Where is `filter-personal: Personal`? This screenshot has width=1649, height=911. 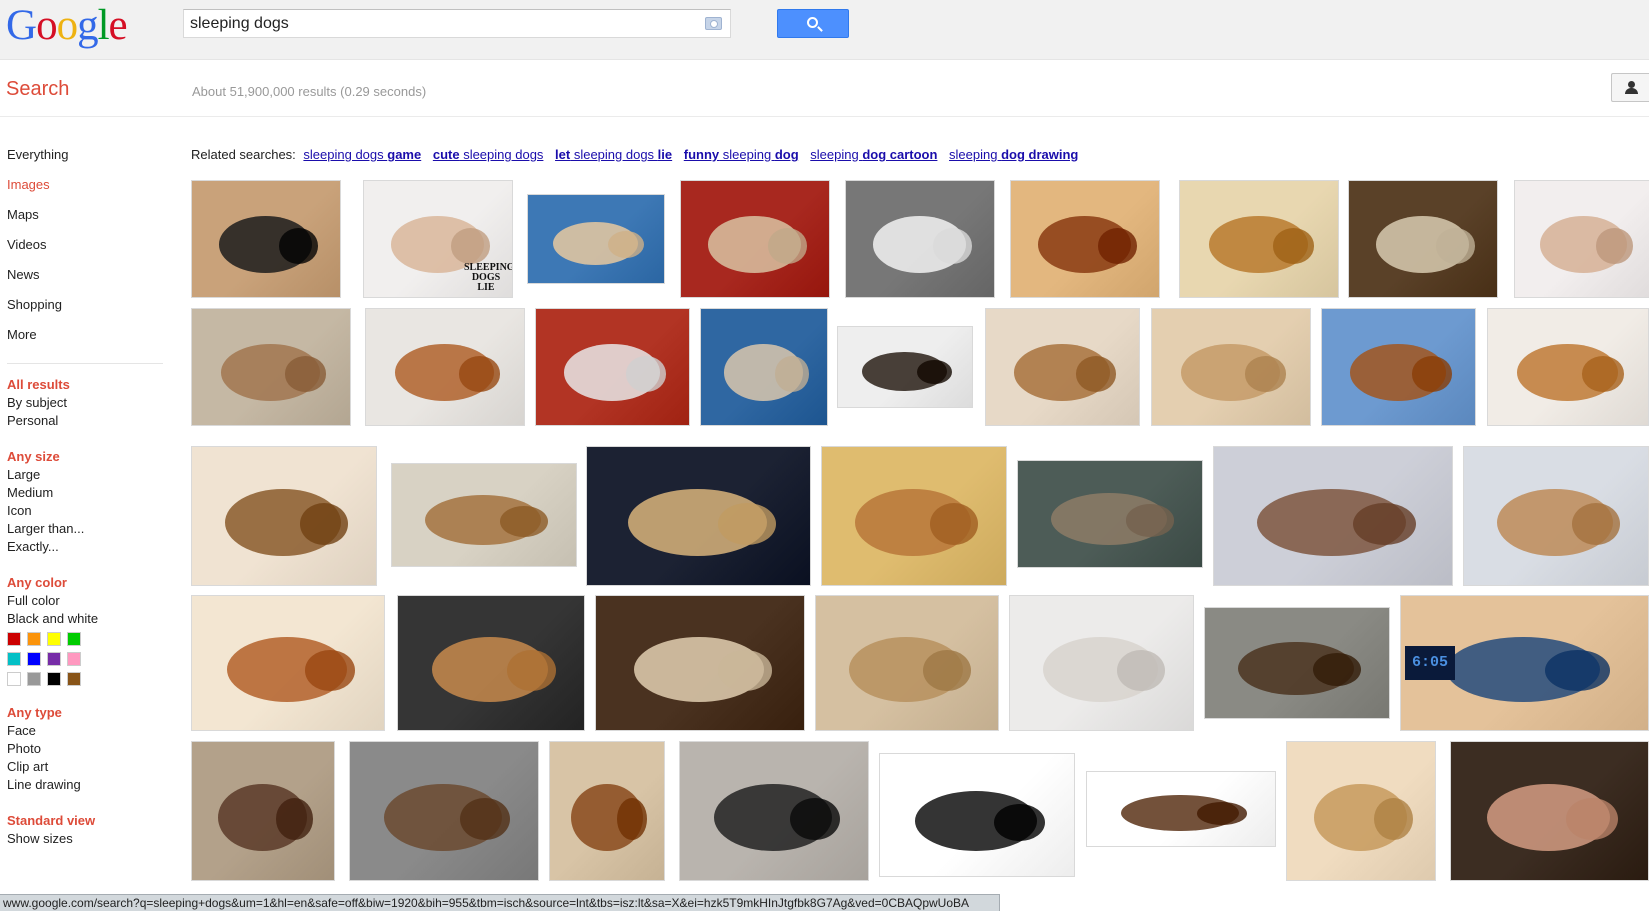 filter-personal: Personal is located at coordinates (87, 421).